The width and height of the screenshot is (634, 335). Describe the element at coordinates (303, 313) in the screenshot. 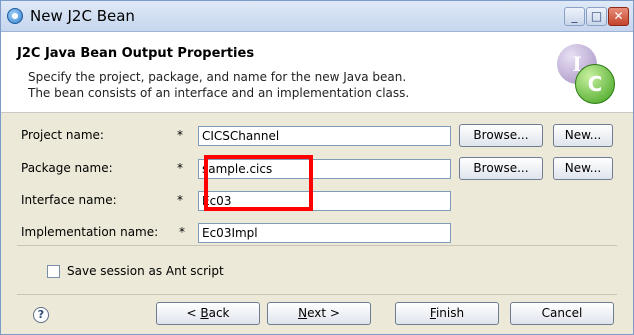

I see `next-accelerator: N` at that location.